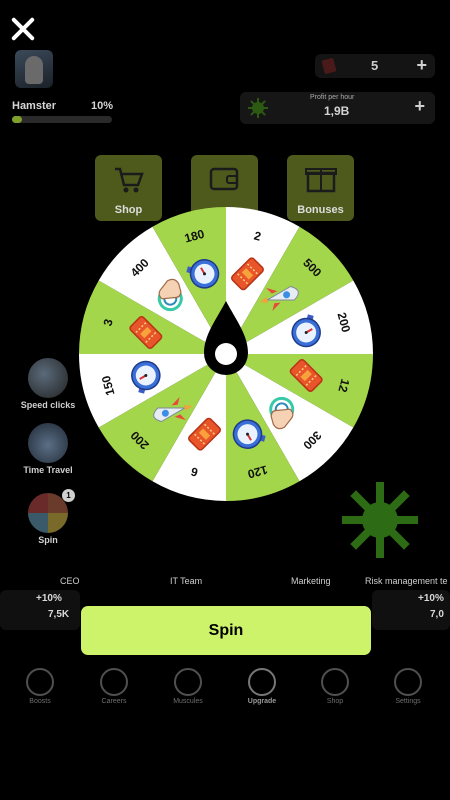 This screenshot has height=800, width=450. I want to click on time-travel-item: Time Travel, so click(48, 449).